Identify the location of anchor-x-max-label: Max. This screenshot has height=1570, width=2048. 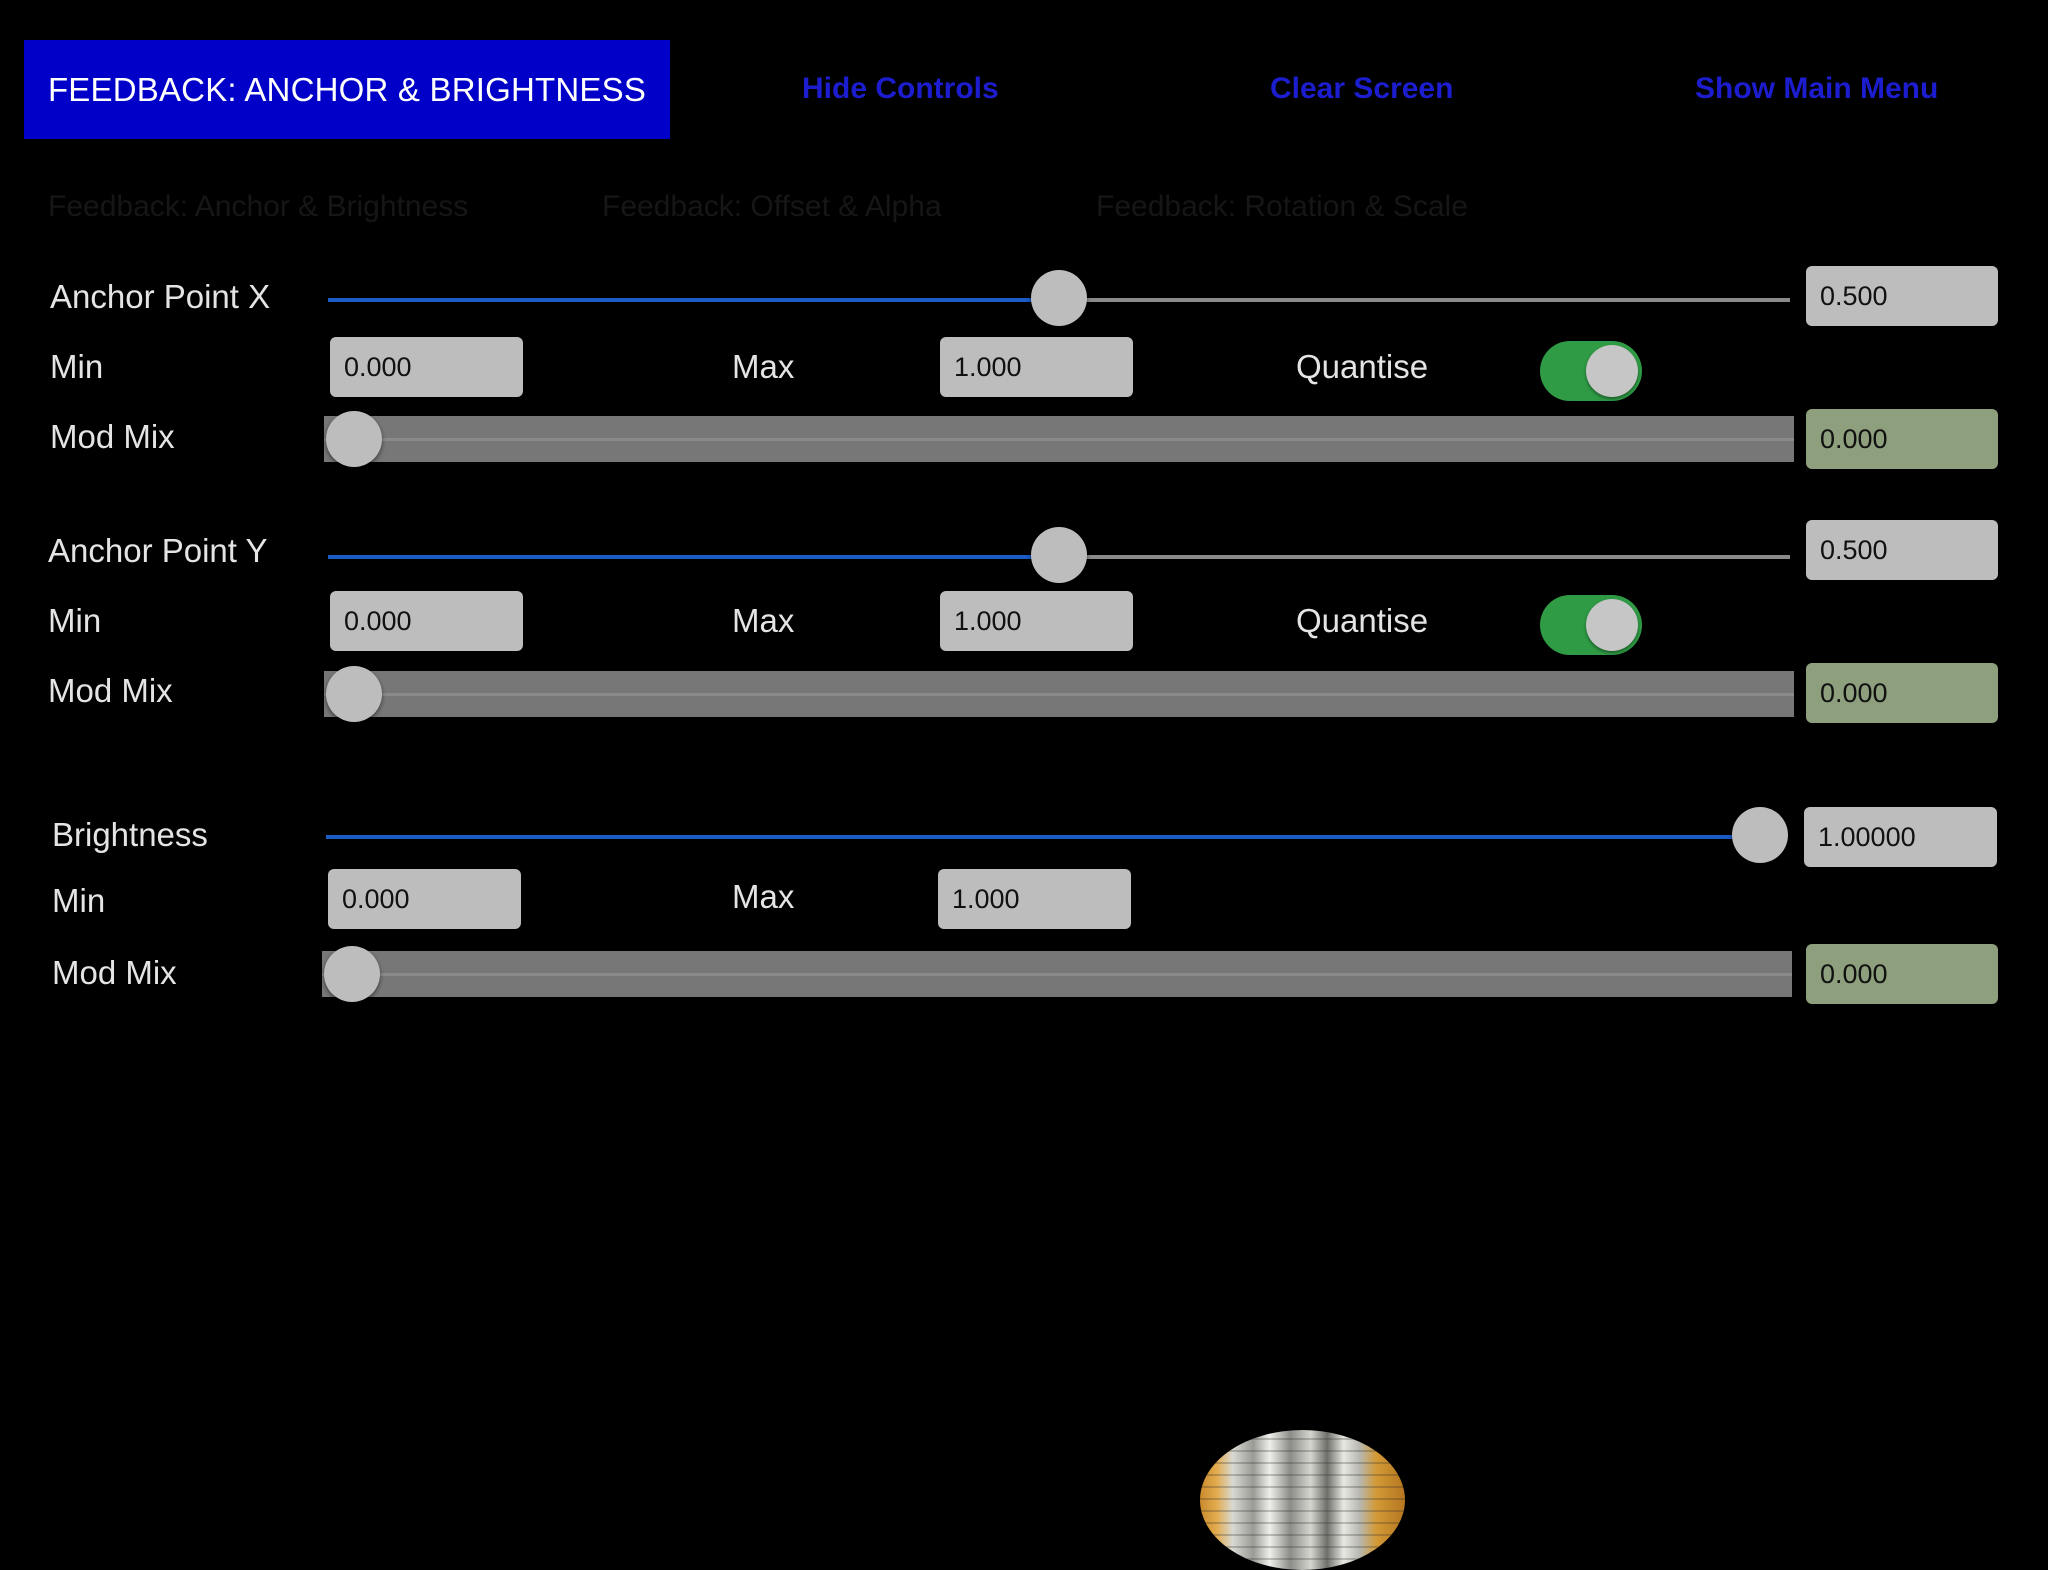
(763, 366).